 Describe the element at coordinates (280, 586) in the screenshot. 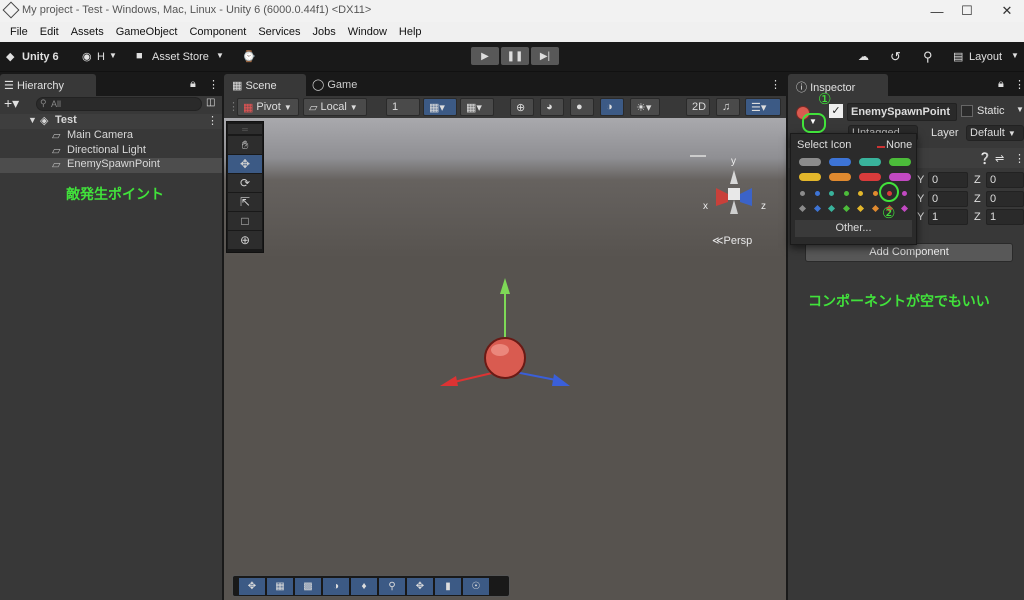

I see `grid-overlay-icon: ▦` at that location.